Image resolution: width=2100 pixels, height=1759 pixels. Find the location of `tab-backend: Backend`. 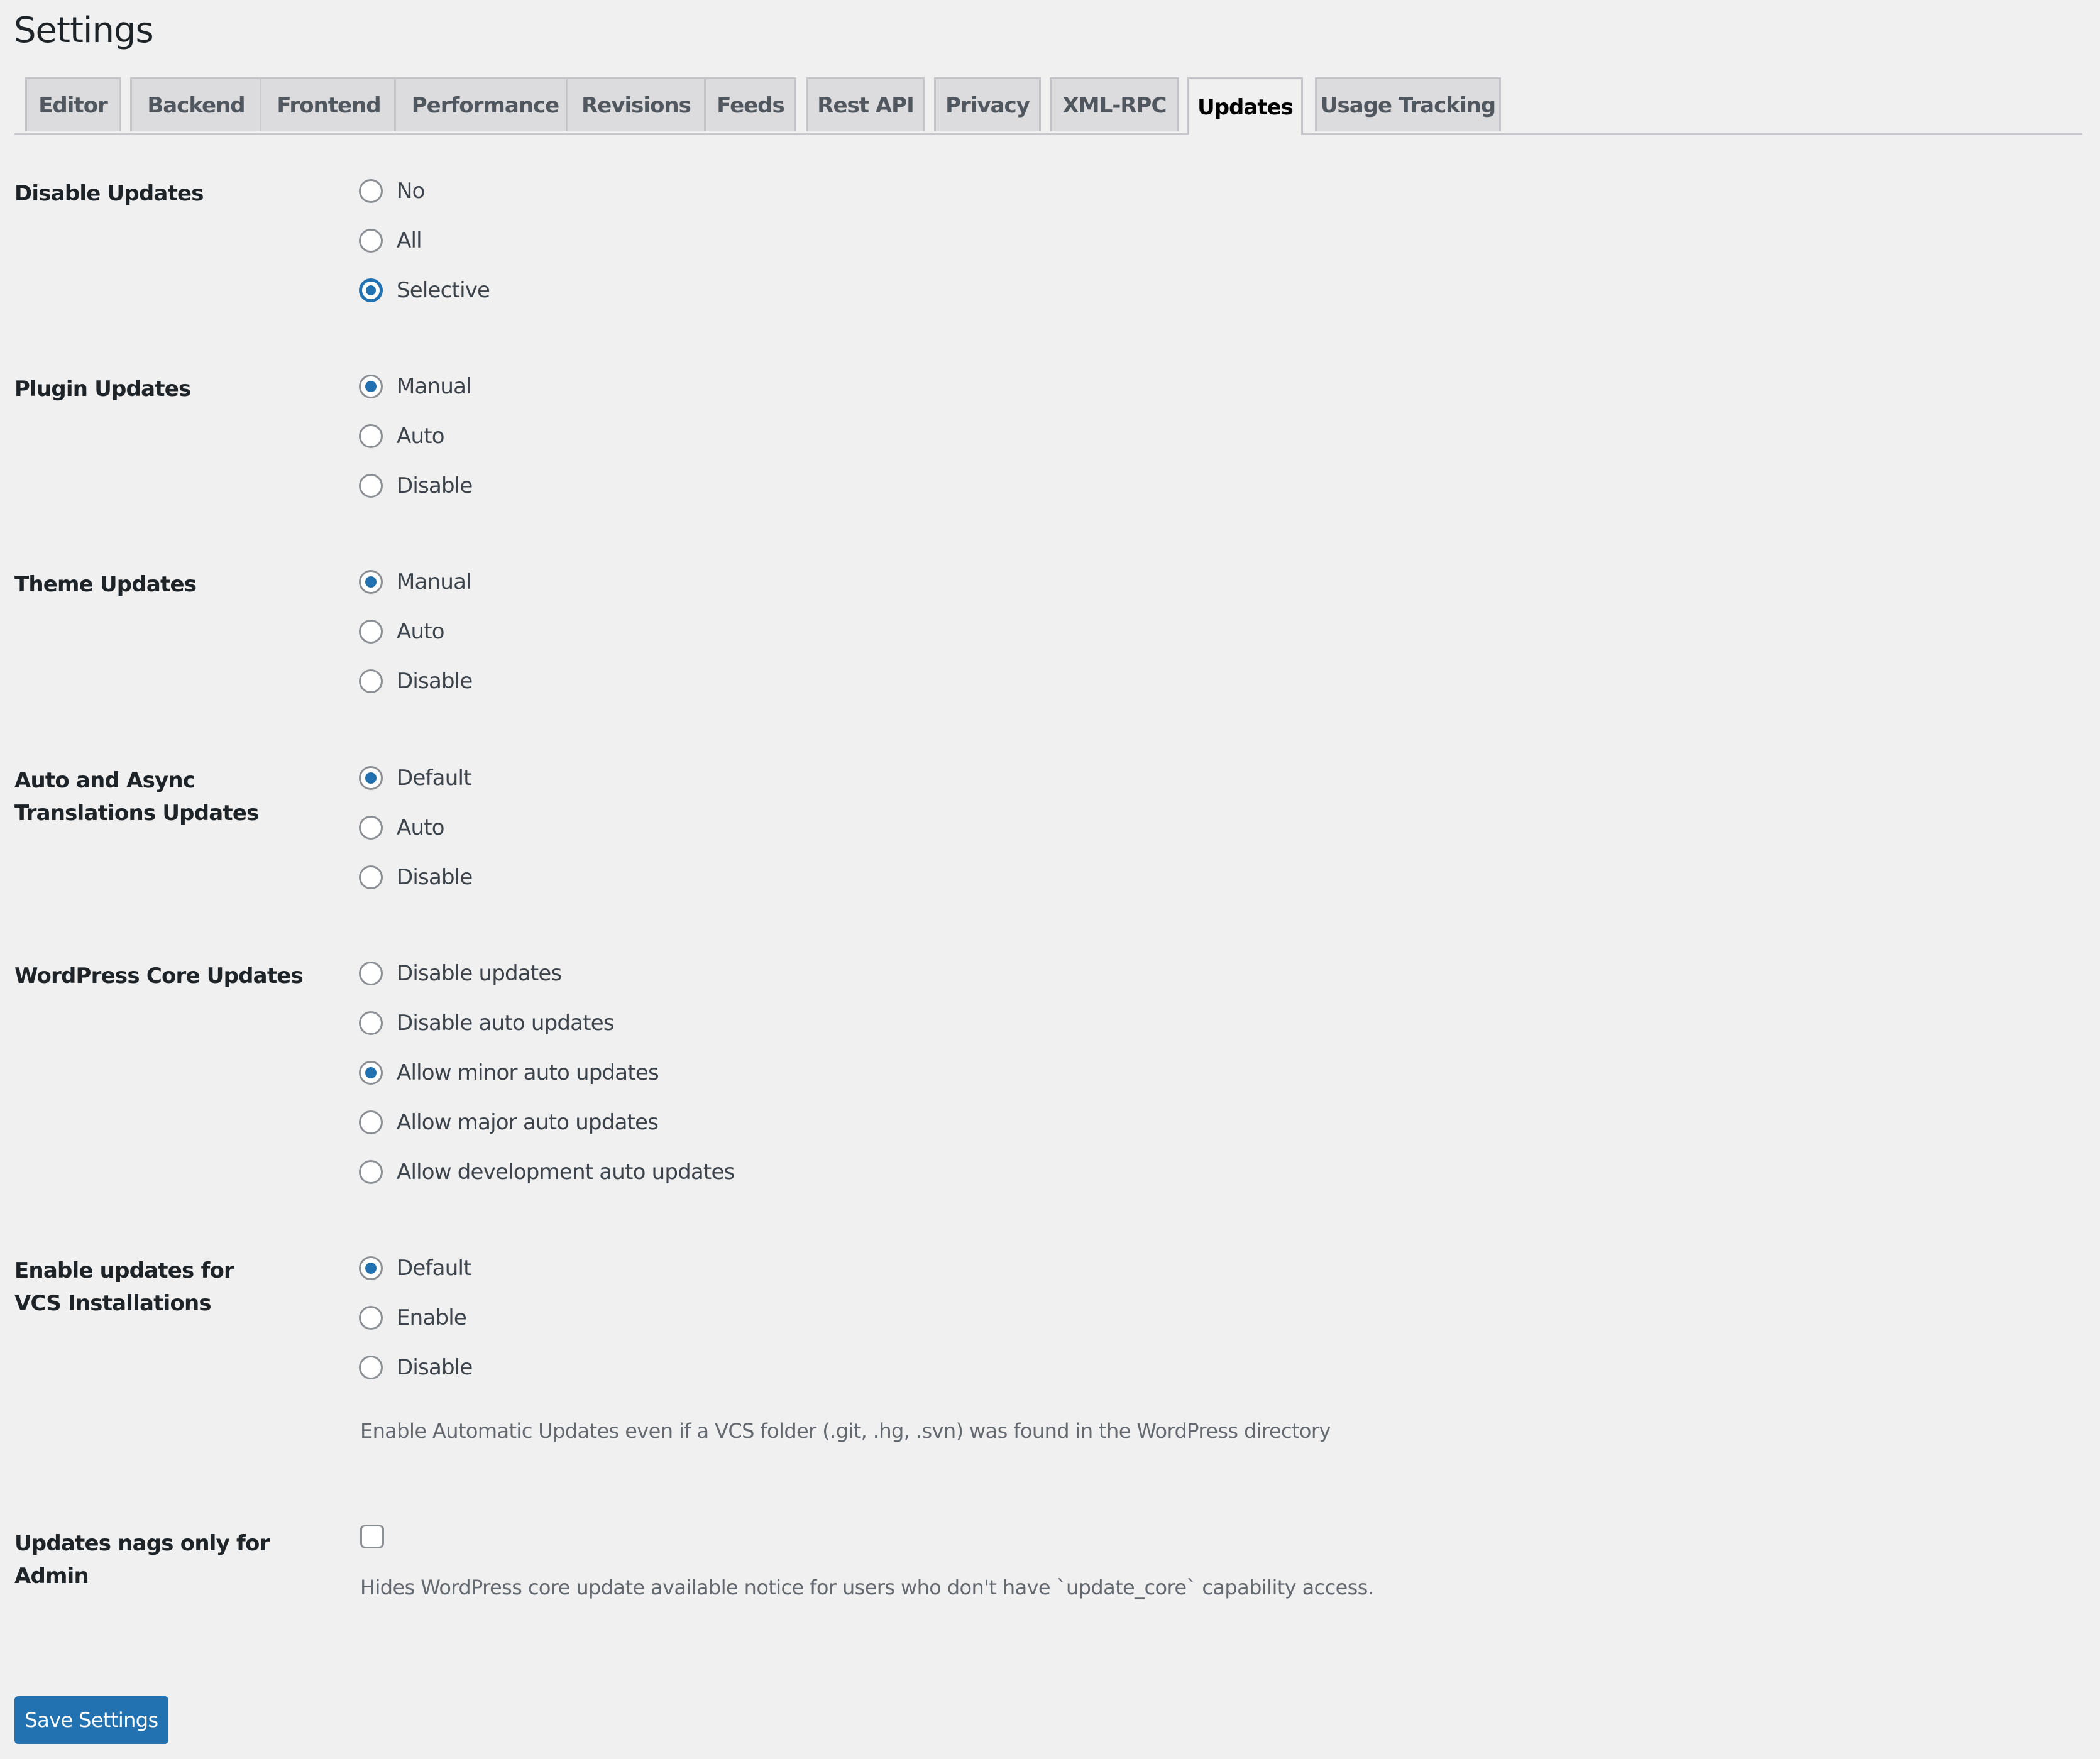

tab-backend: Backend is located at coordinates (196, 104).